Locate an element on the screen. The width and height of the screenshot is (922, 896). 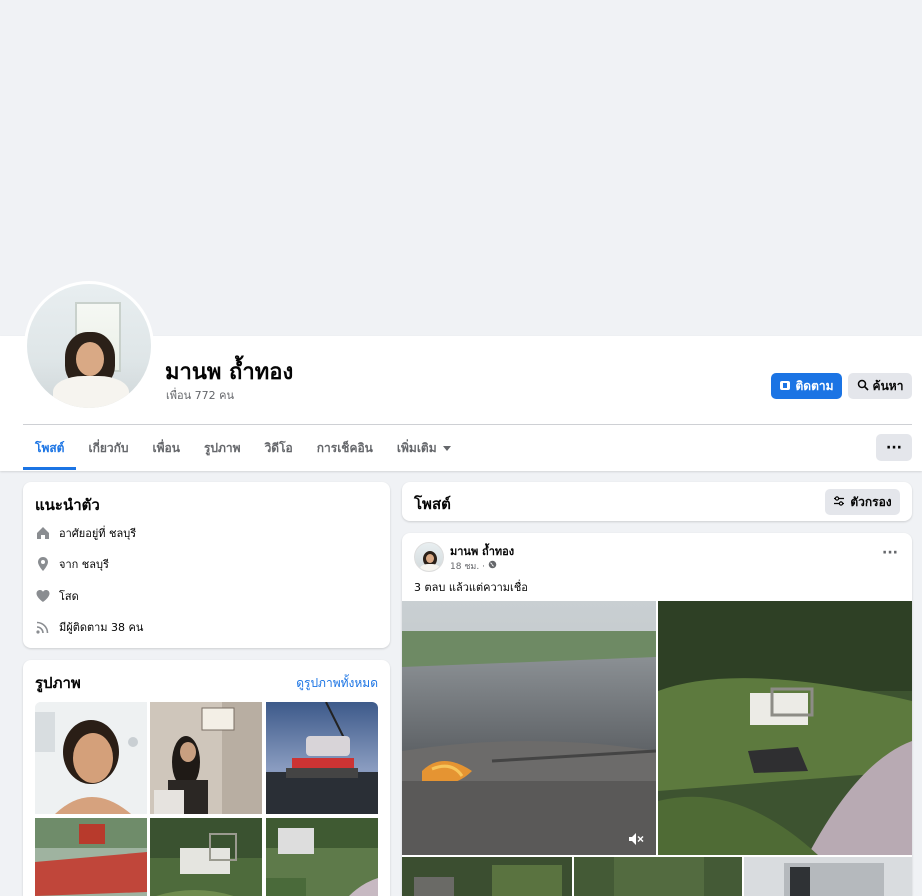
filter-button: ตัวกรอง is located at coordinates (862, 502).